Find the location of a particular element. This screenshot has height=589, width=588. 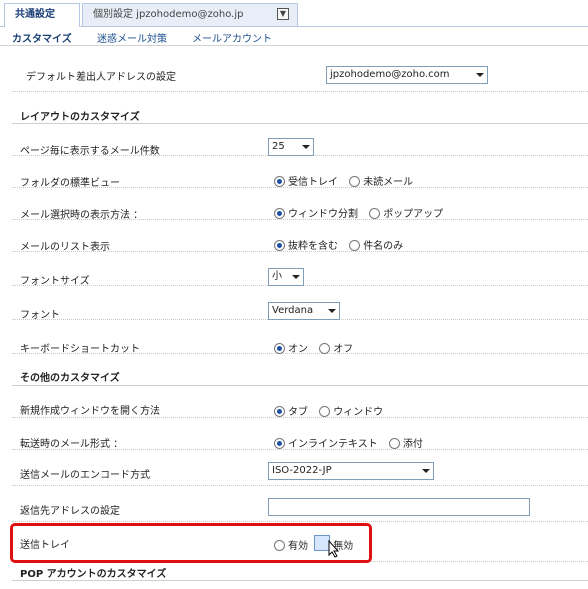

encoding-value: ISO-2022-JP is located at coordinates (302, 470).